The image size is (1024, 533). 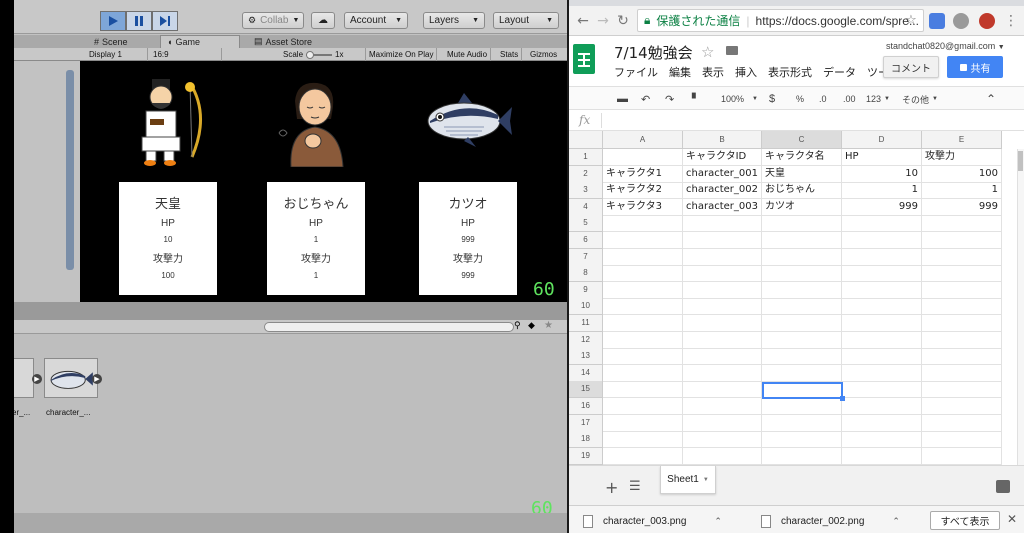 What do you see at coordinates (586, 406) in the screenshot?
I see `row-header: 16` at bounding box center [586, 406].